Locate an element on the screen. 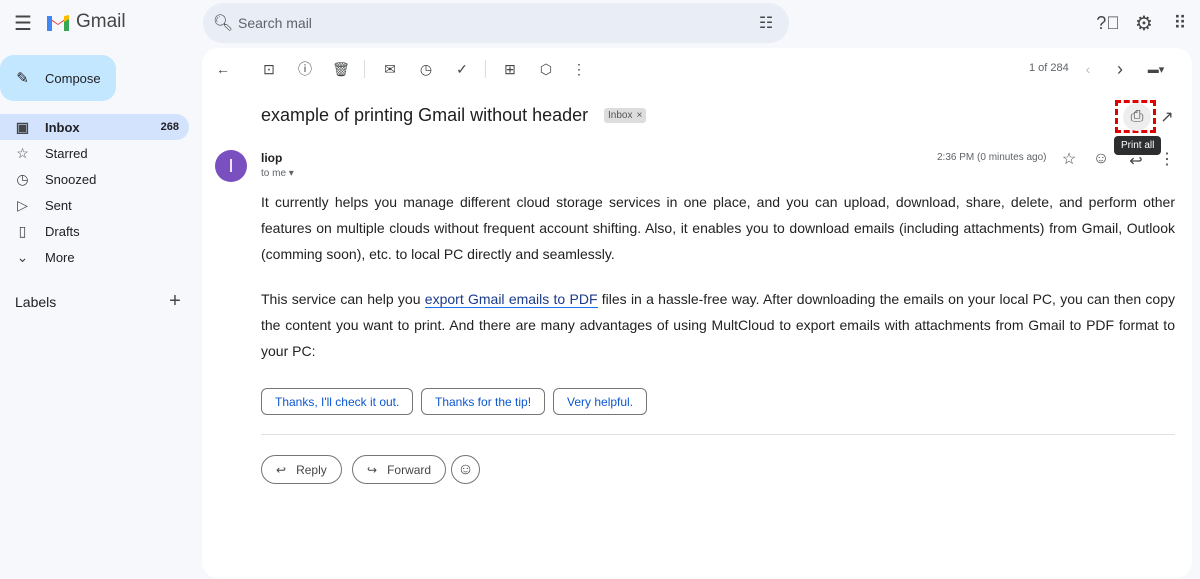 This screenshot has width=1200, height=579. chevron-down-icon: ⌄ is located at coordinates (22, 256).